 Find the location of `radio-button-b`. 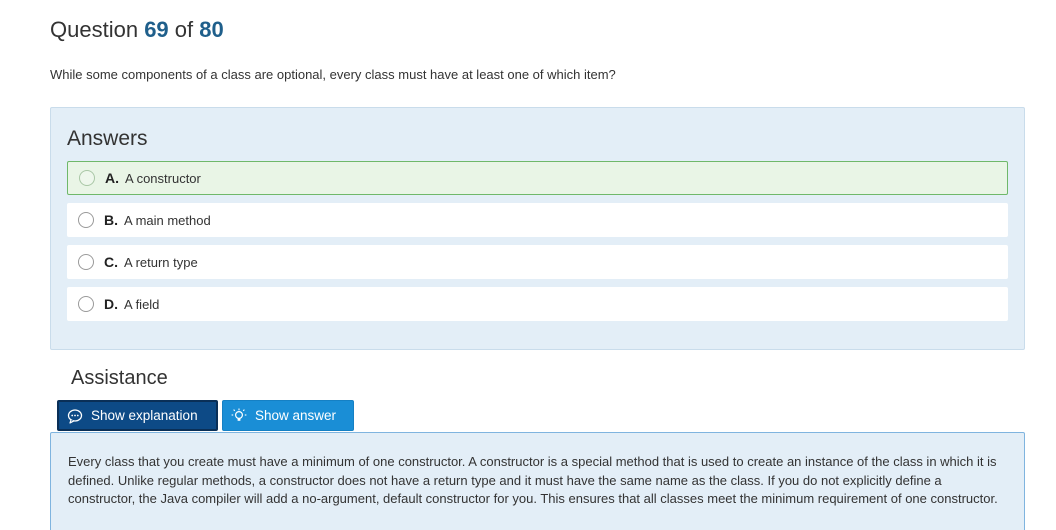

radio-button-b is located at coordinates (86, 220).